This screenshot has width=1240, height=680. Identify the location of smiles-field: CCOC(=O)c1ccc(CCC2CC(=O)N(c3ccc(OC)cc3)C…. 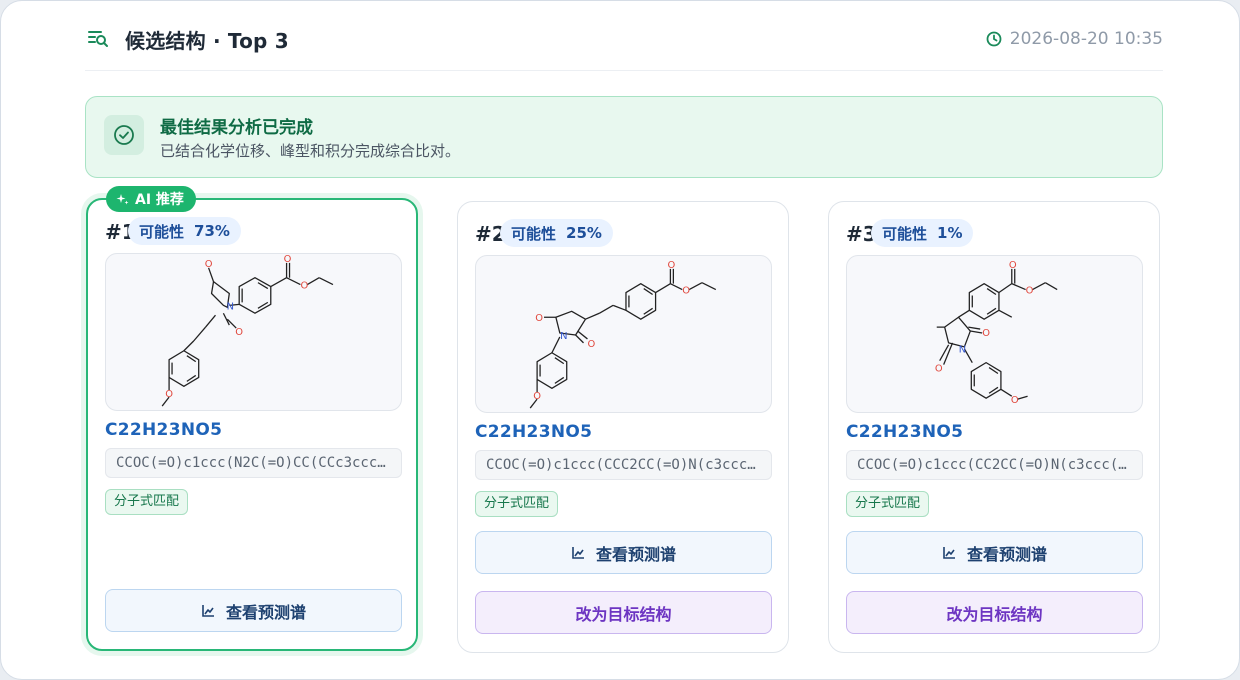
(623, 465).